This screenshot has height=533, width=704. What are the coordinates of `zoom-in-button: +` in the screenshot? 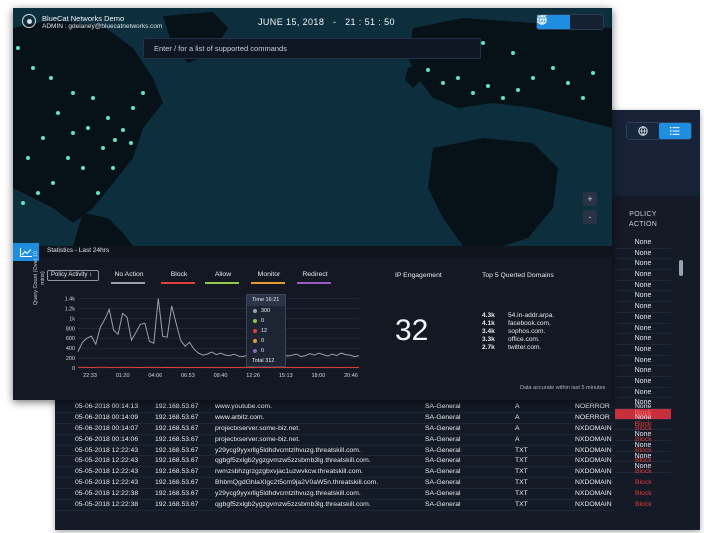 It's located at (590, 199).